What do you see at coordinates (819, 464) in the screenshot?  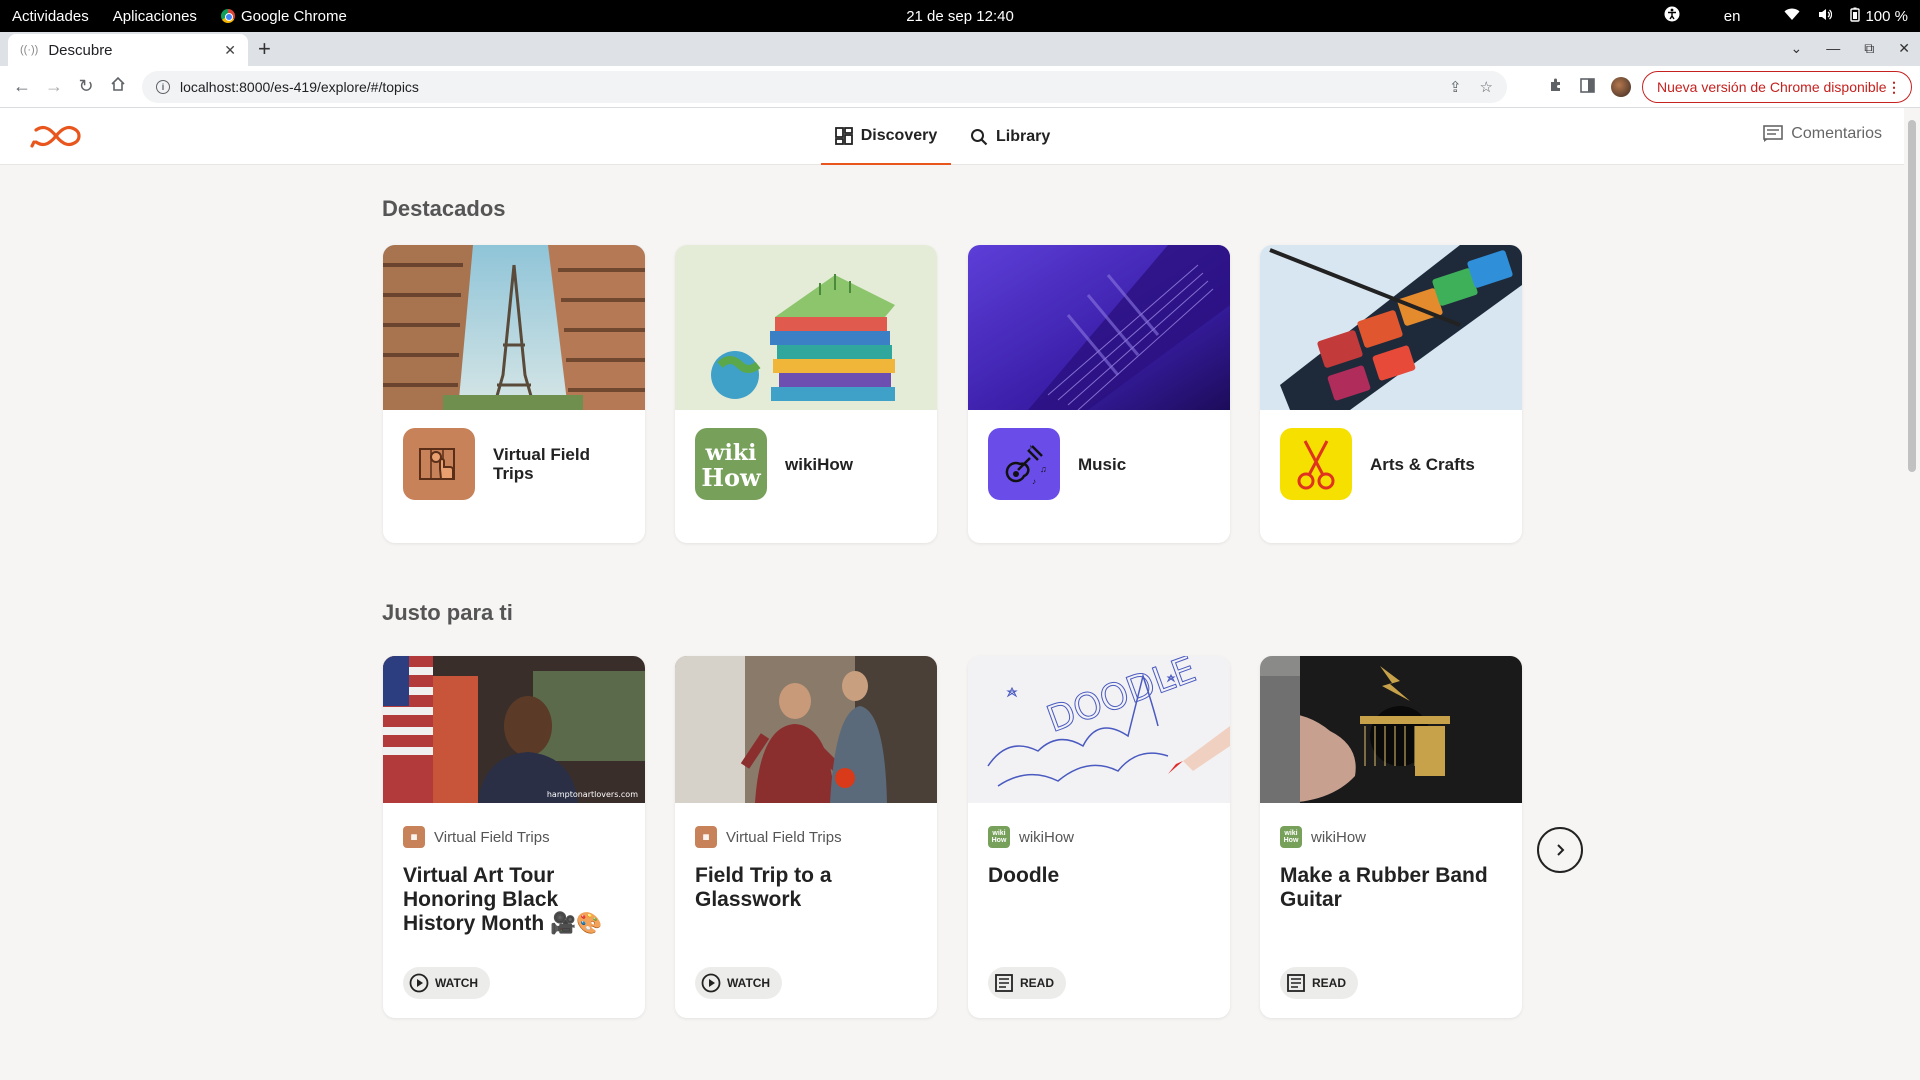 I see `featured-label: wikiHow` at bounding box center [819, 464].